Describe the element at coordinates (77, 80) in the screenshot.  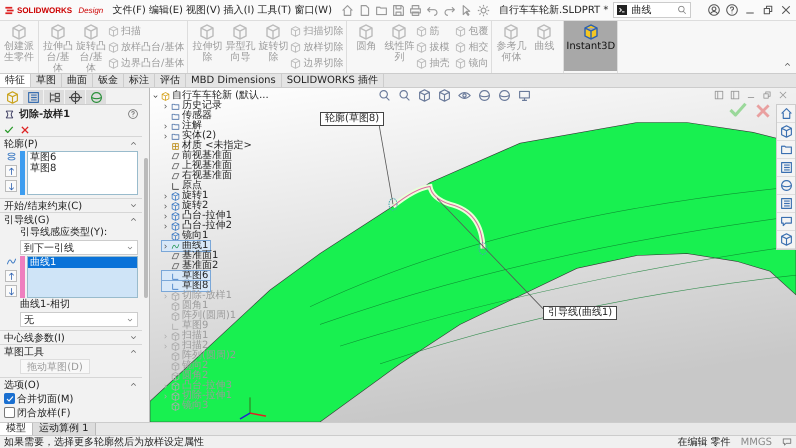
I see `command-tab: 曲面` at that location.